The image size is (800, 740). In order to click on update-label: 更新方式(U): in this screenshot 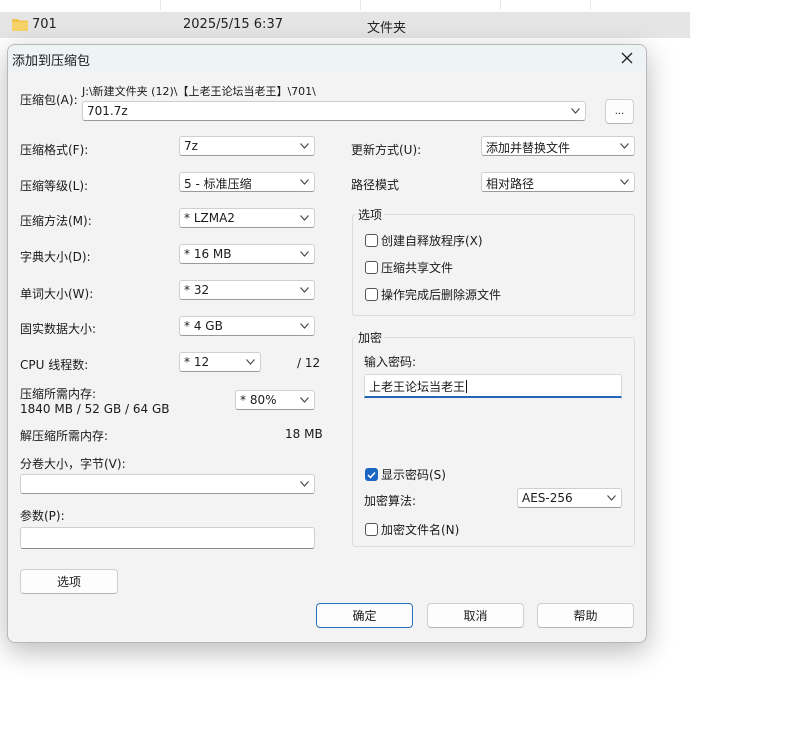, I will do `click(386, 150)`.